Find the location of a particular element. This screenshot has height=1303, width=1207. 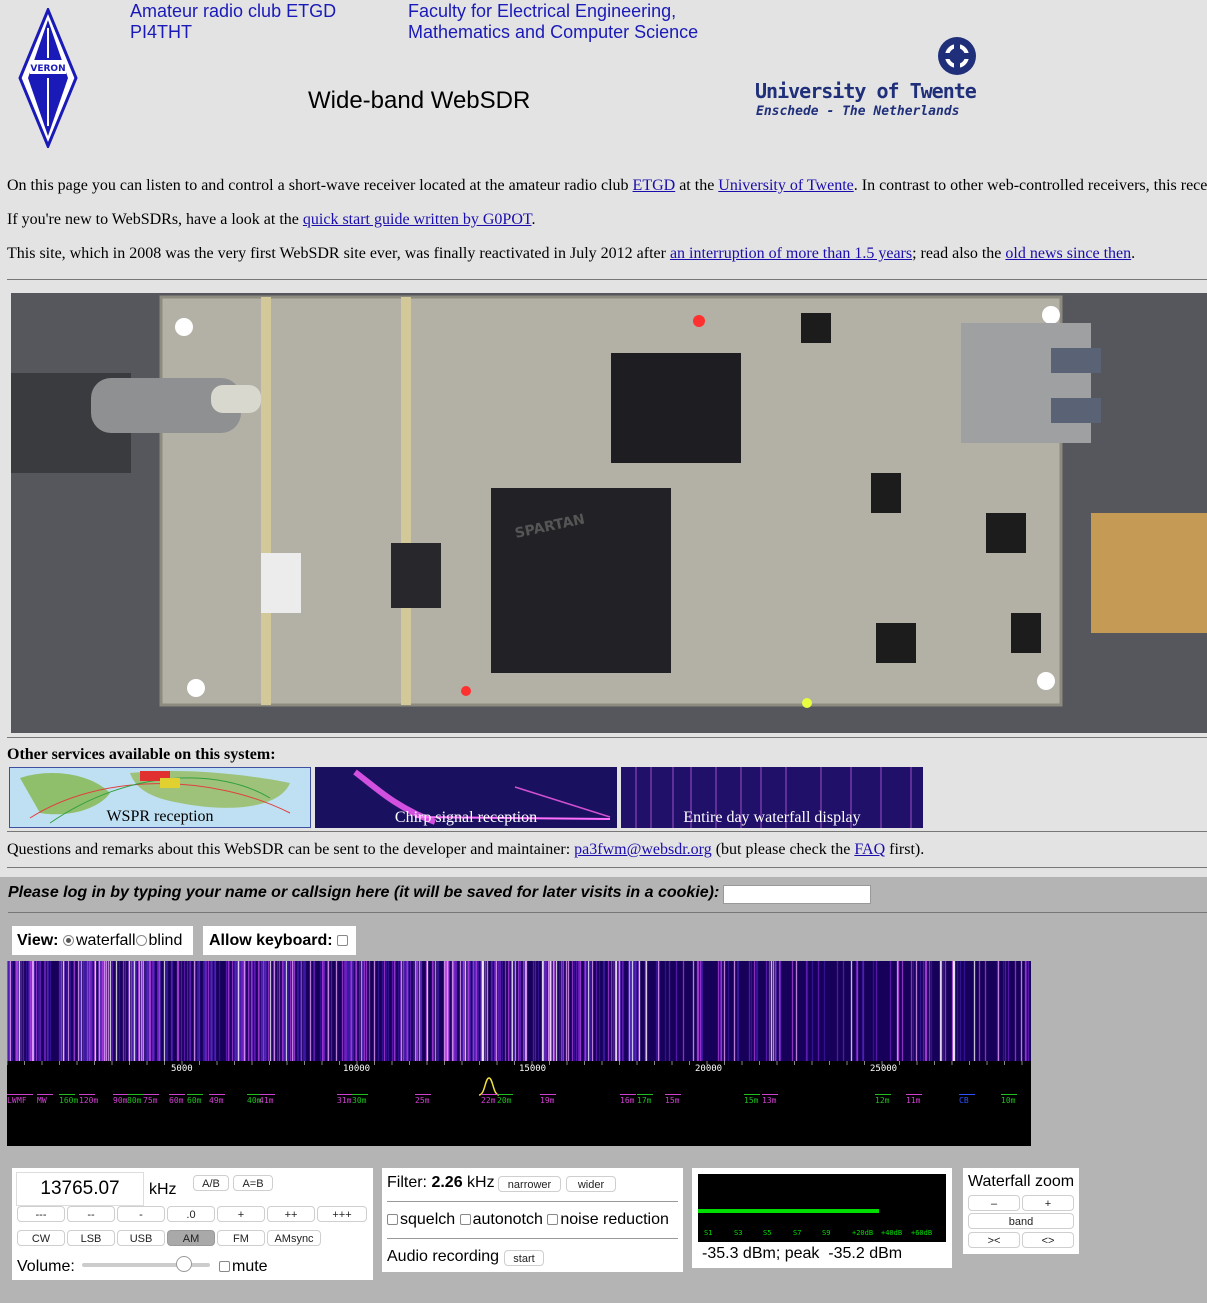

mode-lsb-button: LSB is located at coordinates (91, 1238).